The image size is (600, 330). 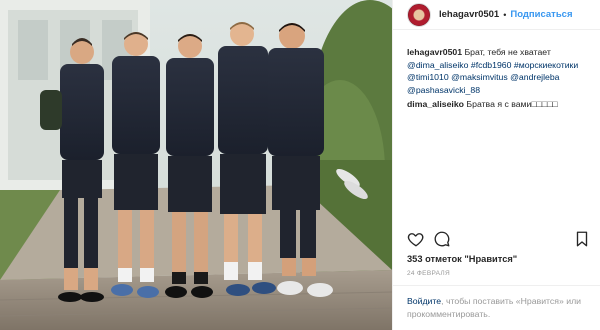 I want to click on reply-comment: dima_aliseiko Братва я с вами□□□□□, so click(x=500, y=104).